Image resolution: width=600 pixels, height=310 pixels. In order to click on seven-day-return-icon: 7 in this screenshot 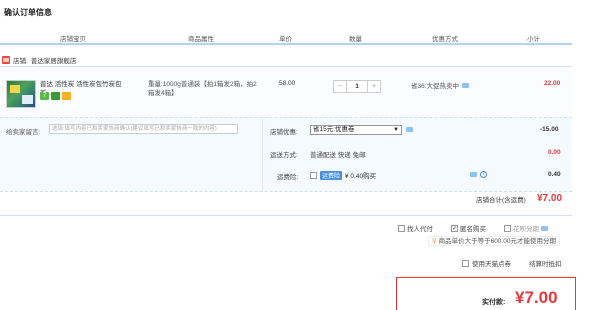, I will do `click(44, 96)`.